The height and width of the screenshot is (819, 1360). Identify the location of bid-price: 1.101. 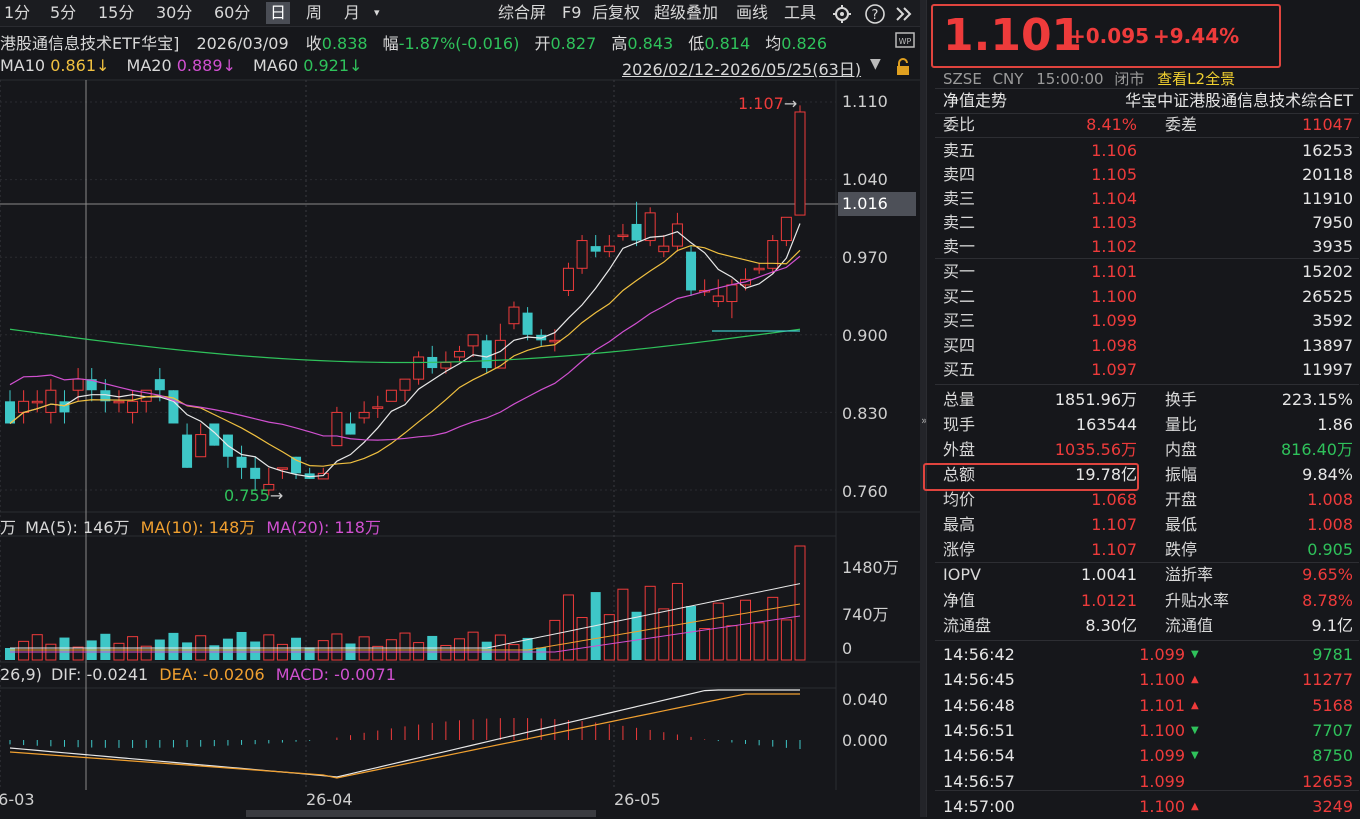
(1114, 271).